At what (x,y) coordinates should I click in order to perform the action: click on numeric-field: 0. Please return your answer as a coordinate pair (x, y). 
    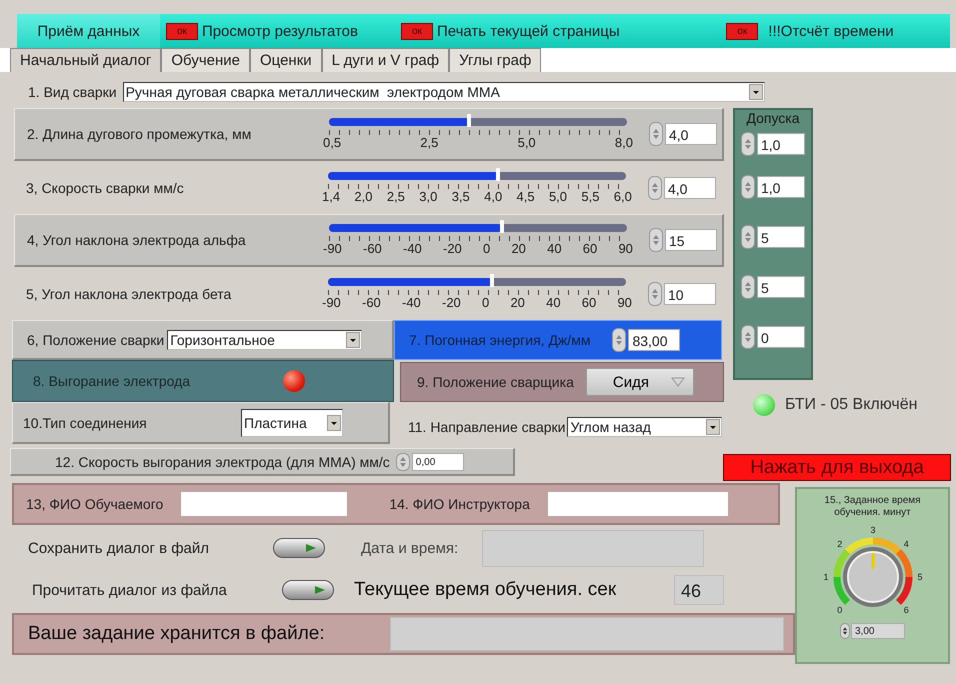
    Looking at the image, I should click on (781, 337).